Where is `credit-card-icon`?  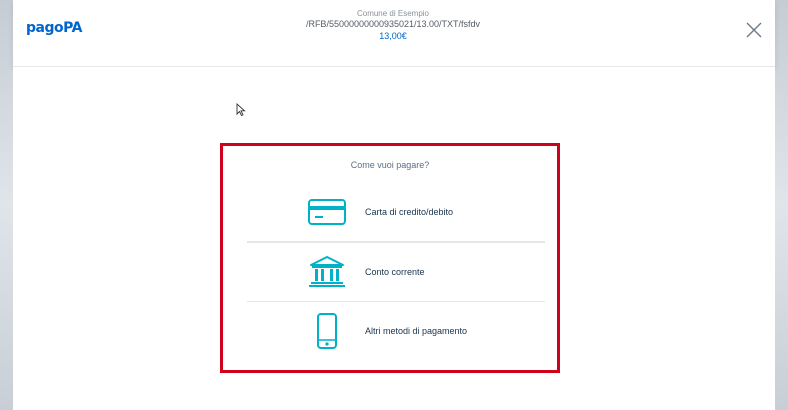 credit-card-icon is located at coordinates (327, 212).